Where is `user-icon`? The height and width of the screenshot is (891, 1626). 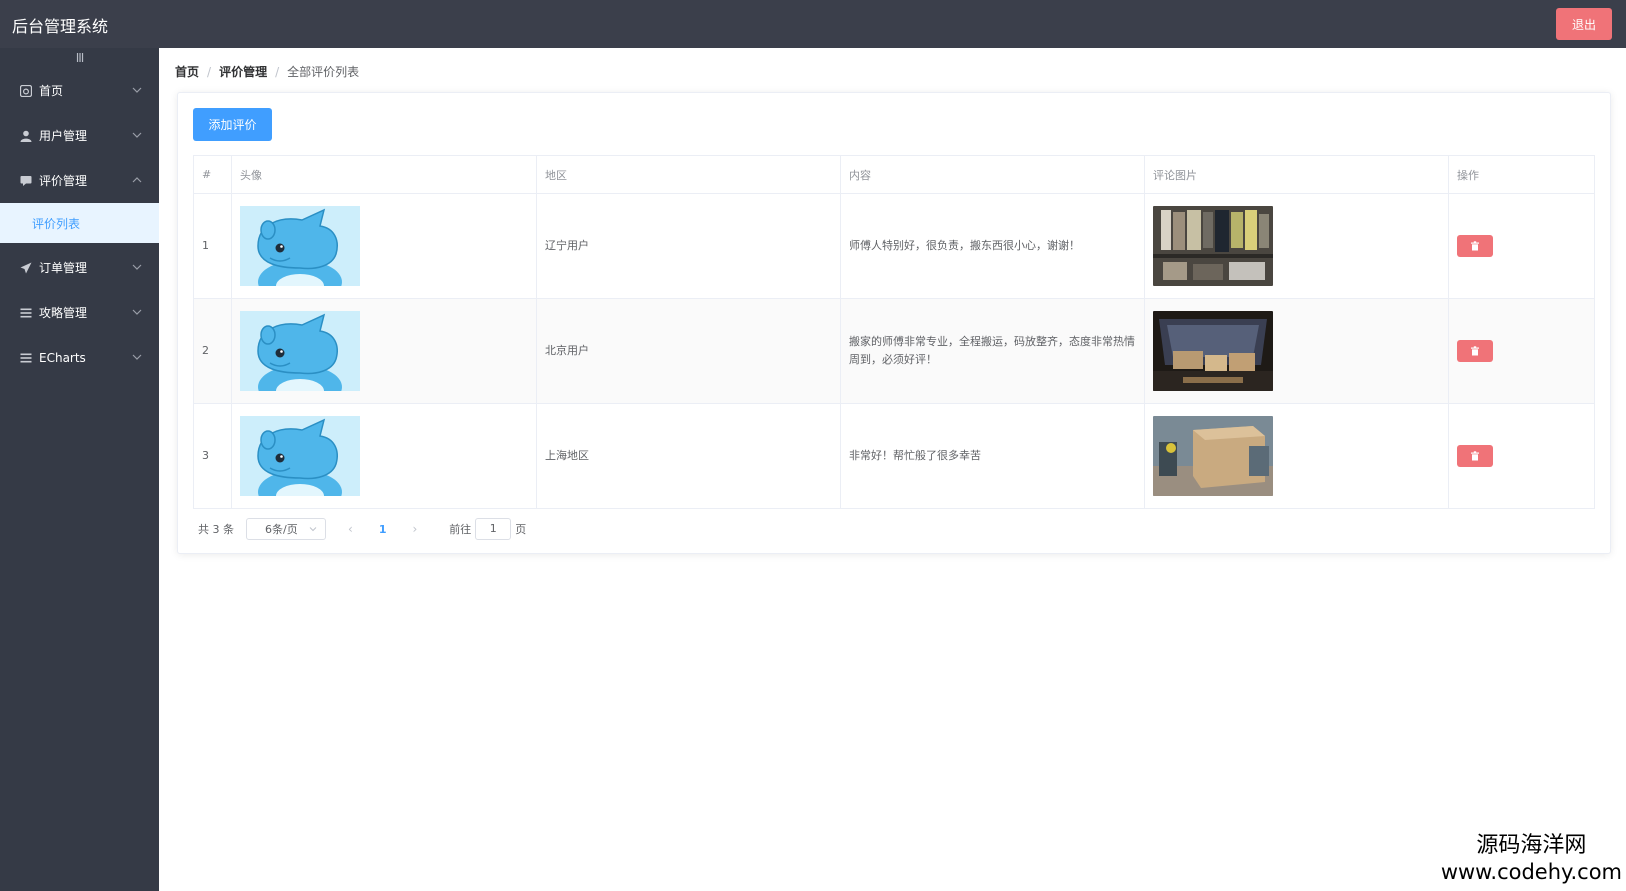
user-icon is located at coordinates (26, 136).